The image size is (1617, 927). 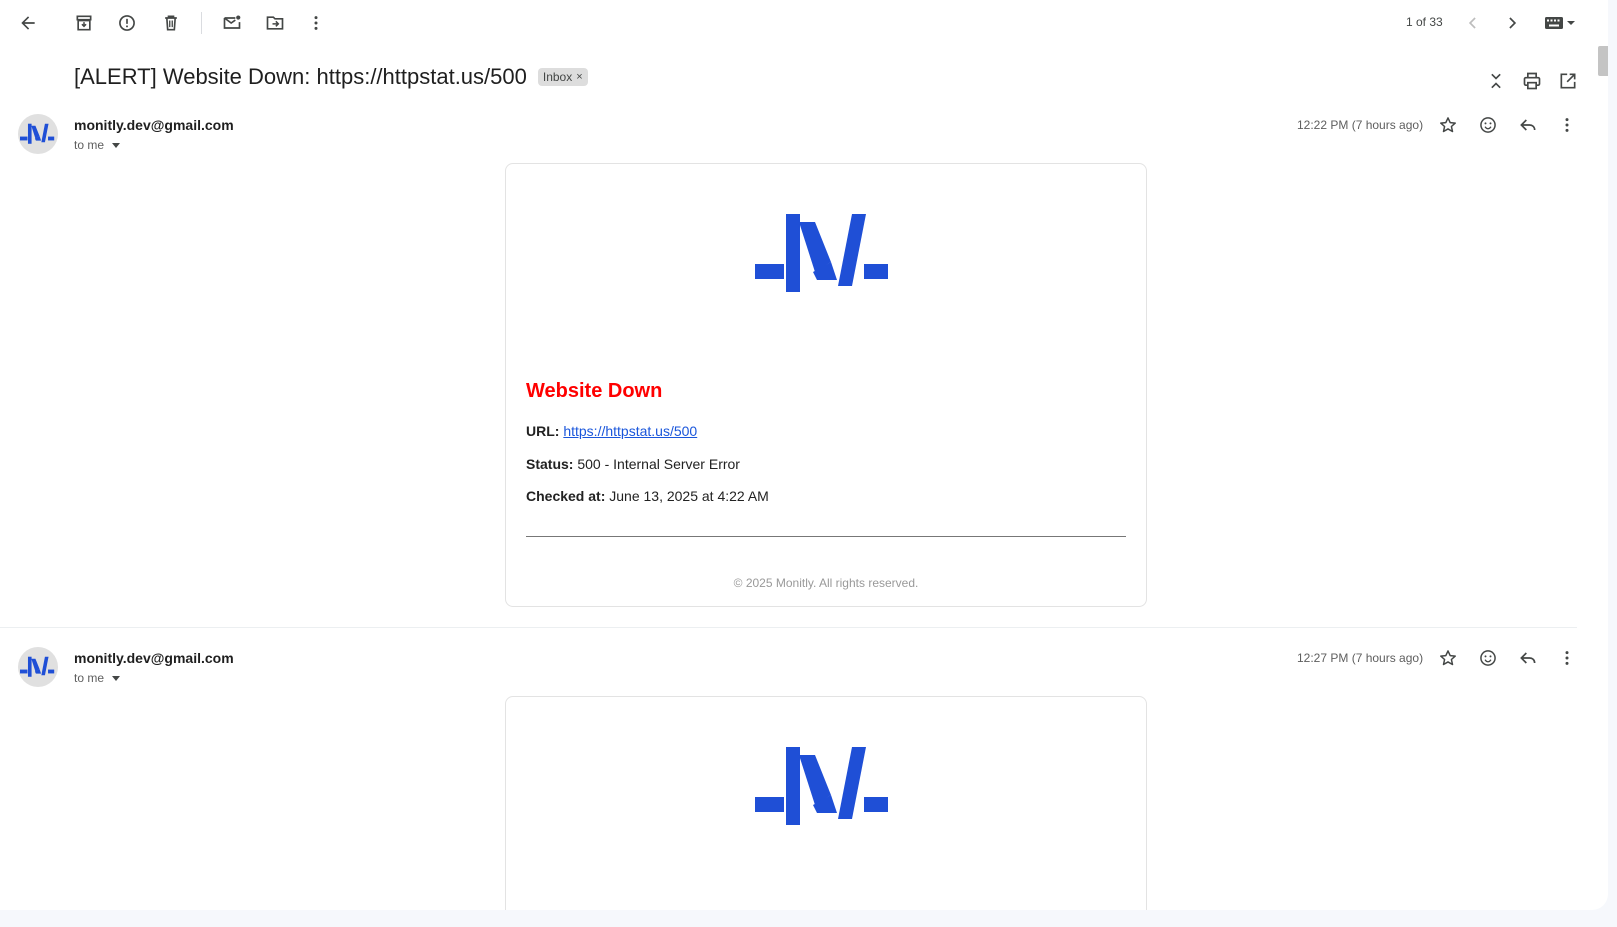 I want to click on open-in-new-window-icon, so click(x=1568, y=81).